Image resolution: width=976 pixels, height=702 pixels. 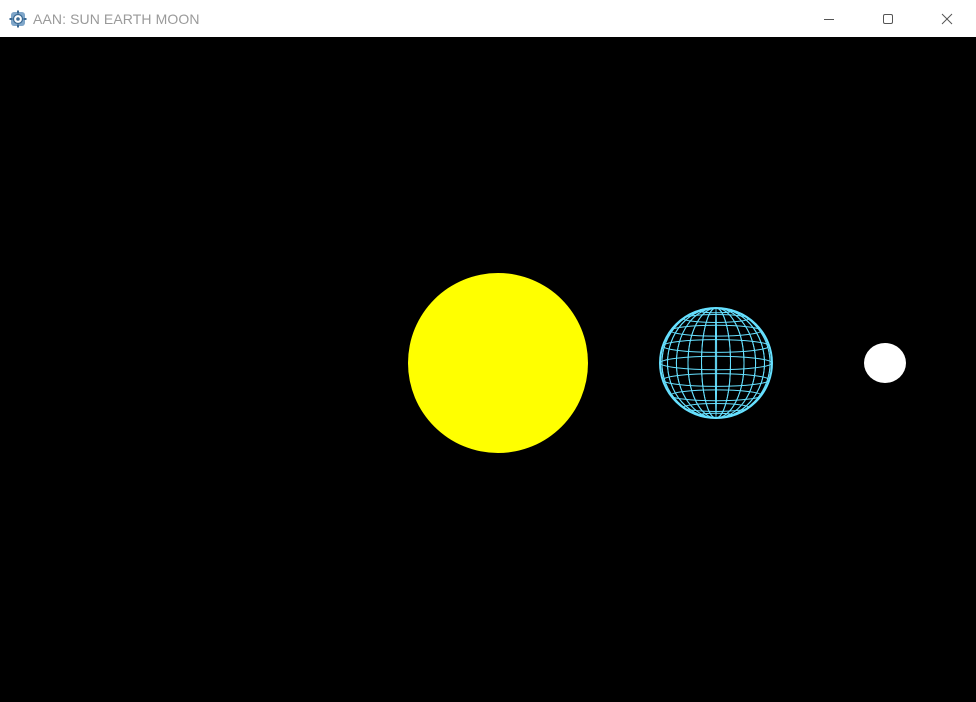 I want to click on maximize-button, so click(x=887, y=18).